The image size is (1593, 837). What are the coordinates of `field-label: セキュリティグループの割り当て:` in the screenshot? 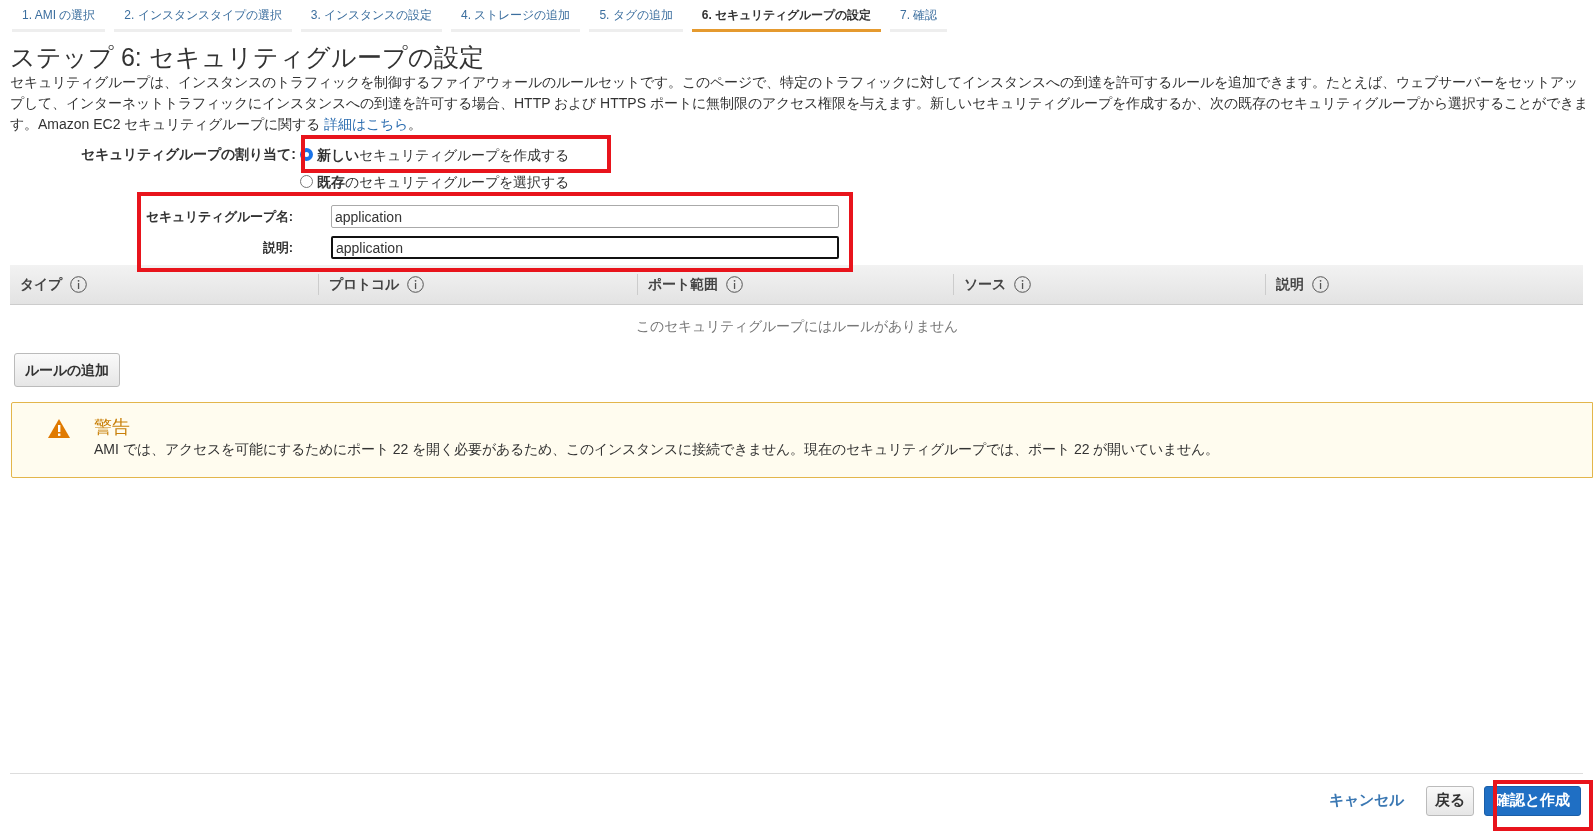 It's located at (188, 154).